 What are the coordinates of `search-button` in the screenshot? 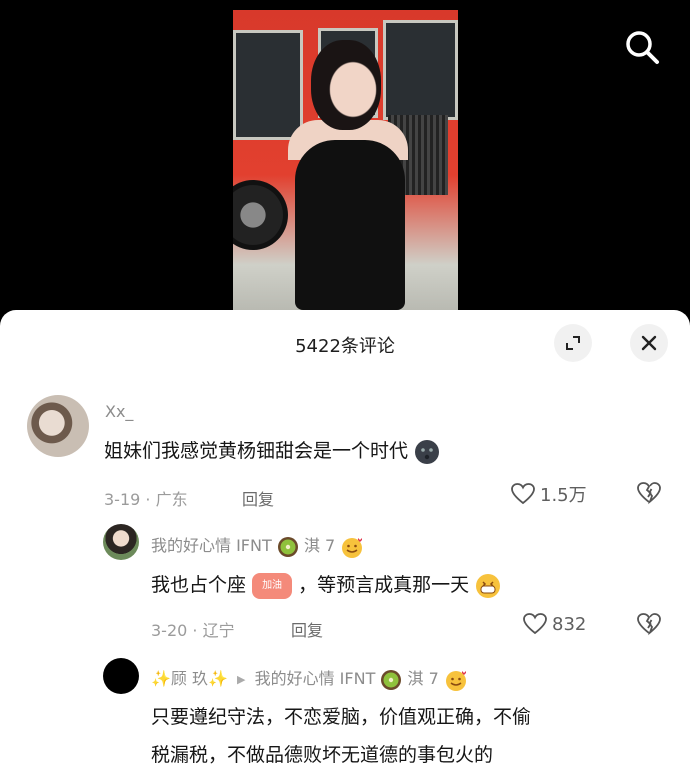 It's located at (642, 47).